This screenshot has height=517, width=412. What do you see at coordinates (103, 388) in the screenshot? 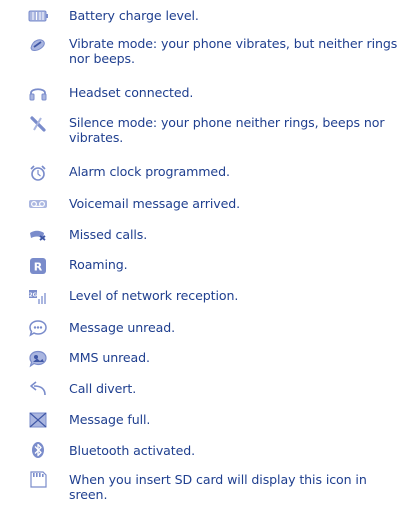
I see `item-text: Call divert.` at bounding box center [103, 388].